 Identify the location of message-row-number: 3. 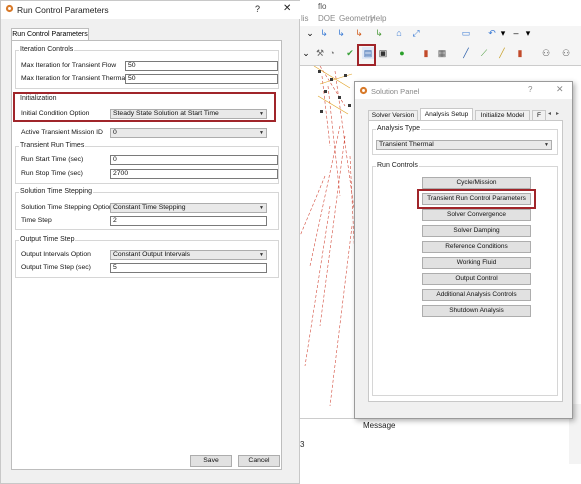
(302, 444).